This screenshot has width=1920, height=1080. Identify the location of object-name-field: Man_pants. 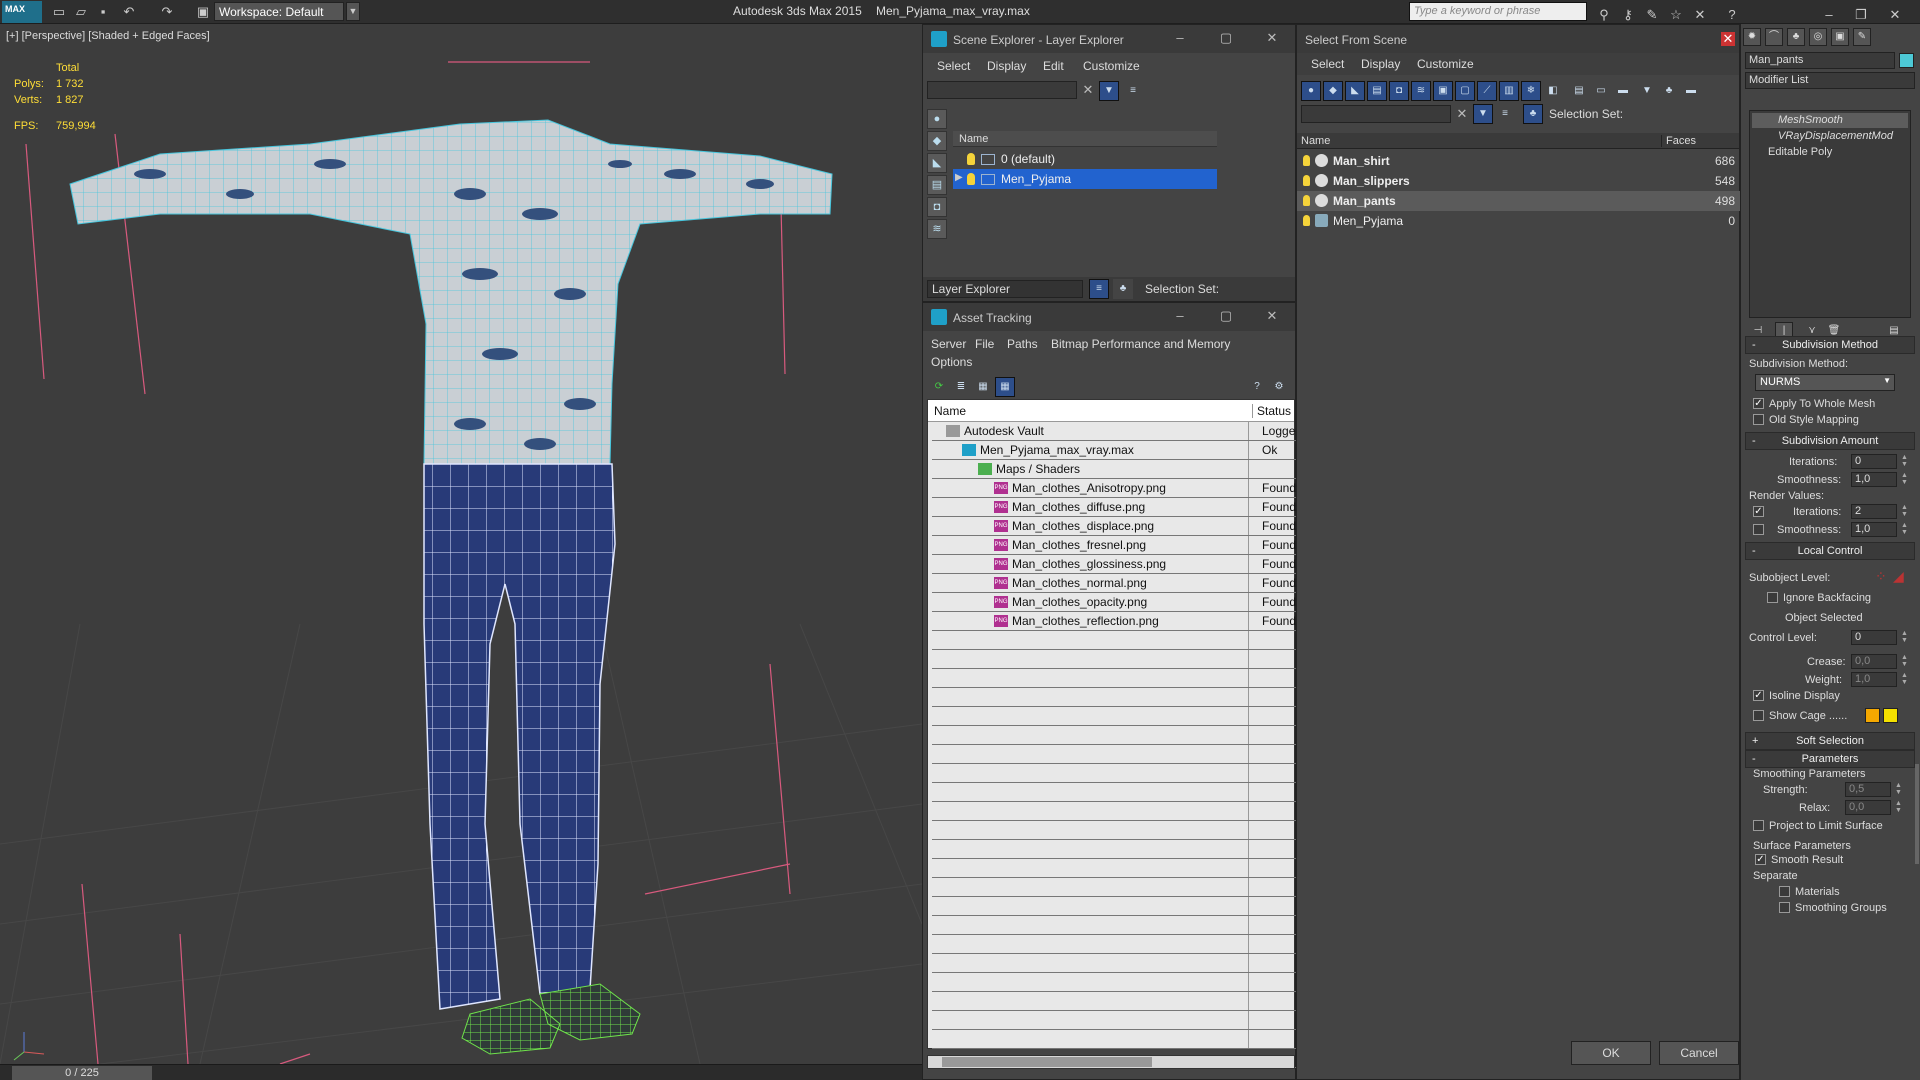
(1820, 60).